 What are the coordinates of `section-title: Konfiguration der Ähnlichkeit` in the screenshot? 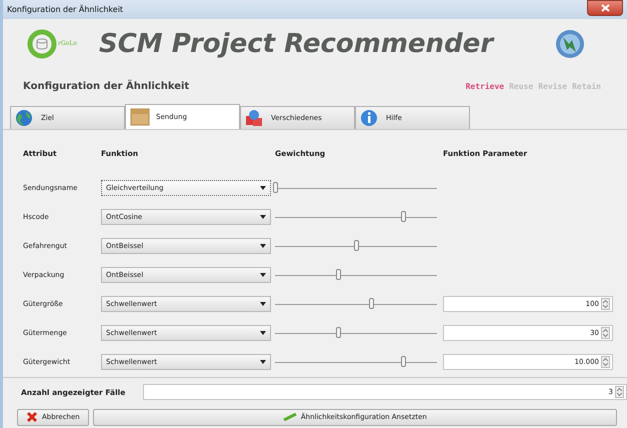 It's located at (106, 86).